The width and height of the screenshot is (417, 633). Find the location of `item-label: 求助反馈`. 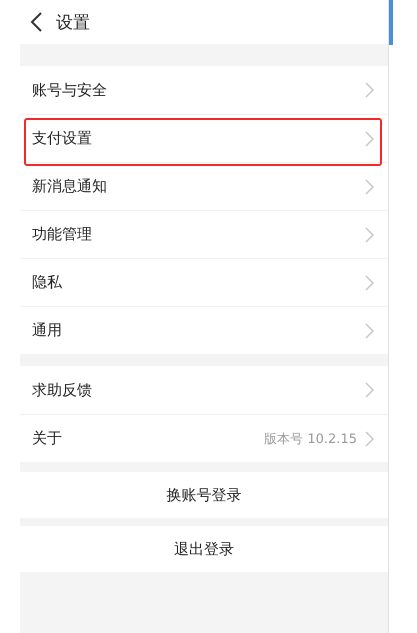

item-label: 求助反馈 is located at coordinates (62, 390).